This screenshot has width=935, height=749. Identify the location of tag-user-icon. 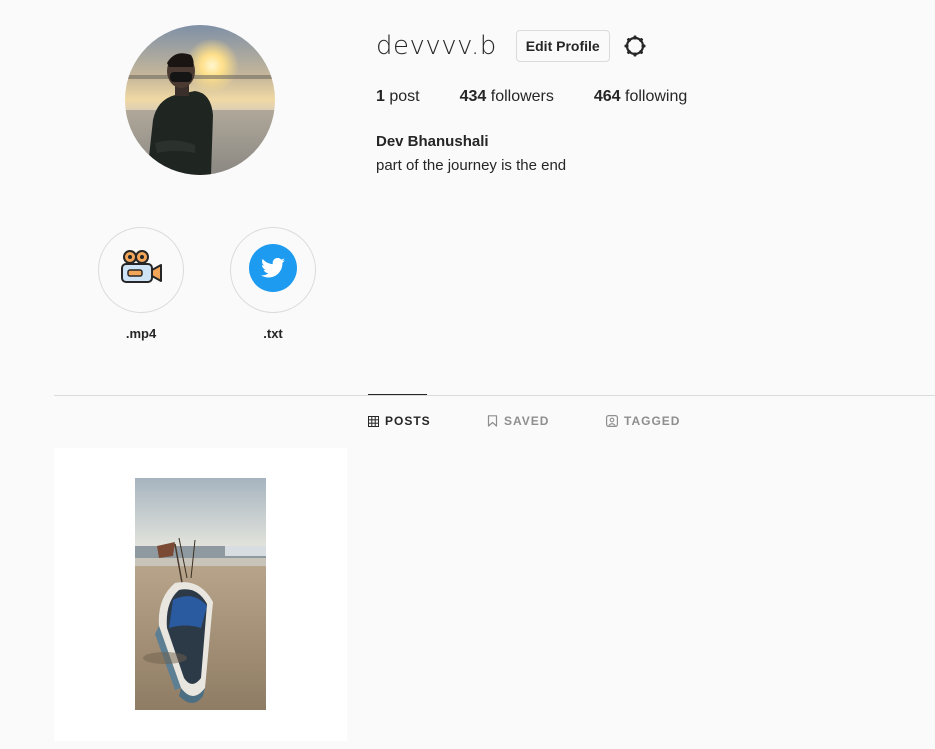
(612, 421).